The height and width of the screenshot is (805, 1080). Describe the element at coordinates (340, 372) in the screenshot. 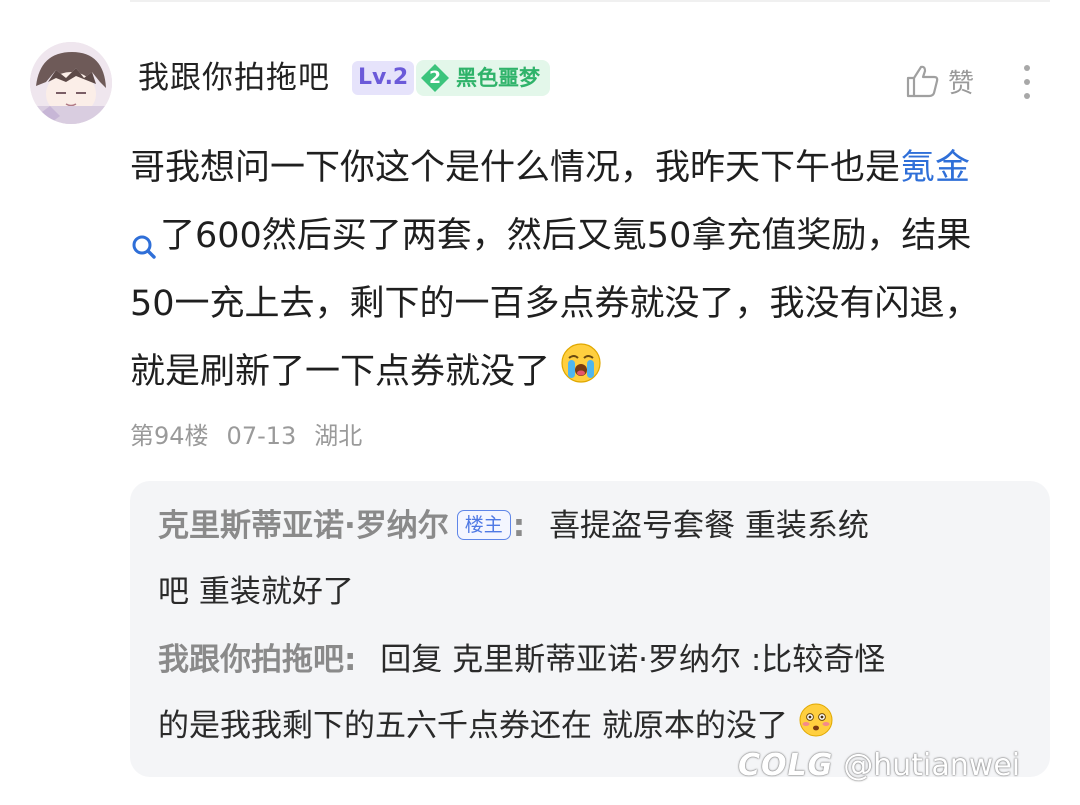

I see `comment-text: 就是刷新了一下点券就没了` at that location.